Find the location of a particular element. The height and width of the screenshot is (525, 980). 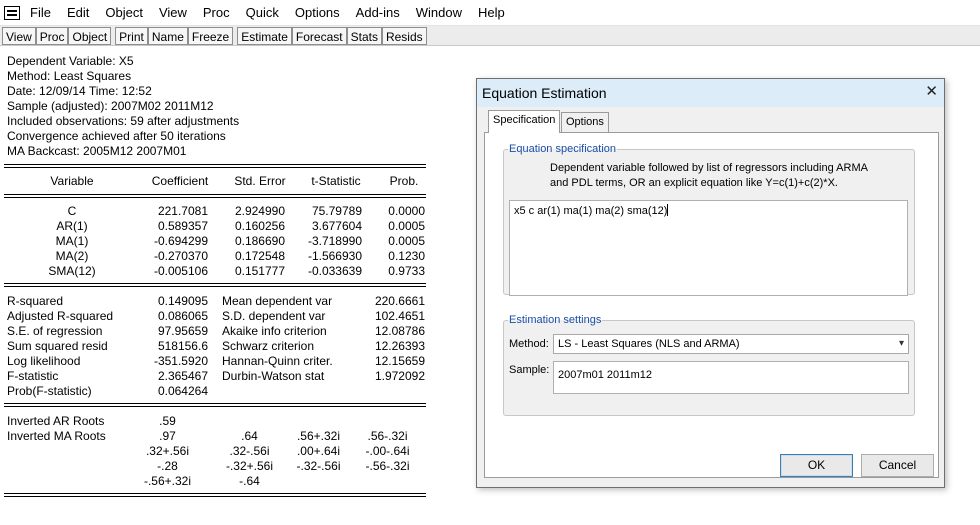

stat-label: Hannan-Quinn criter. is located at coordinates (277, 361).